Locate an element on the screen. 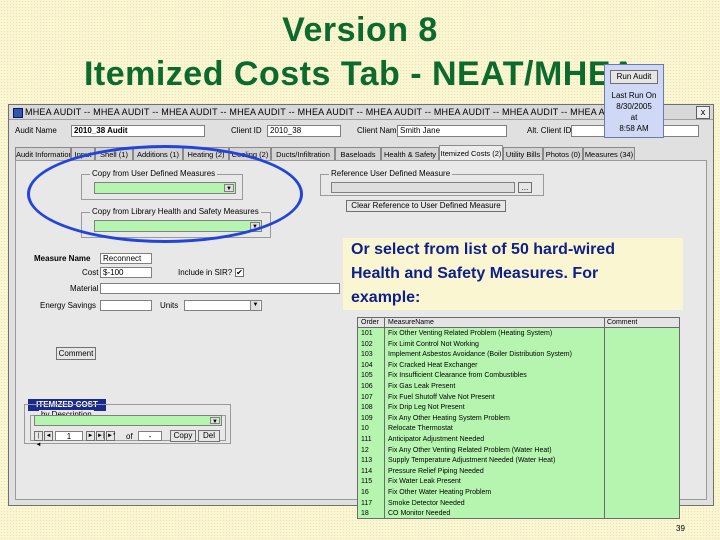 The image size is (720, 540). tab-utility-bills: Utility Bills is located at coordinates (523, 153).